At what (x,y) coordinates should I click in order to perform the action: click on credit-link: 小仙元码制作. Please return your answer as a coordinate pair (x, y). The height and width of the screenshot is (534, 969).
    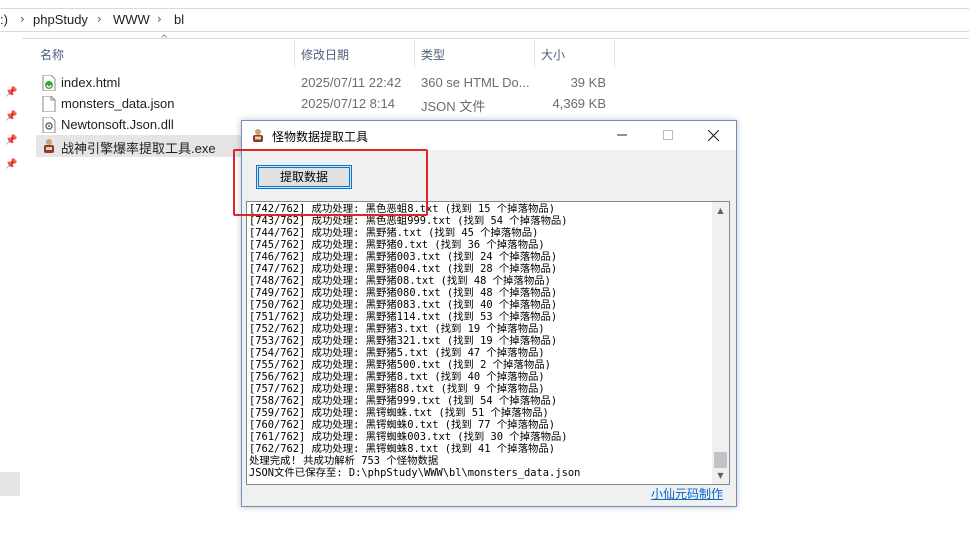
    Looking at the image, I should click on (687, 493).